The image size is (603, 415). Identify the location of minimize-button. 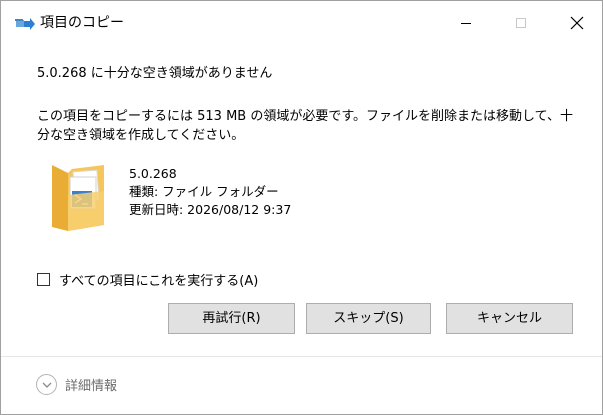
(466, 23).